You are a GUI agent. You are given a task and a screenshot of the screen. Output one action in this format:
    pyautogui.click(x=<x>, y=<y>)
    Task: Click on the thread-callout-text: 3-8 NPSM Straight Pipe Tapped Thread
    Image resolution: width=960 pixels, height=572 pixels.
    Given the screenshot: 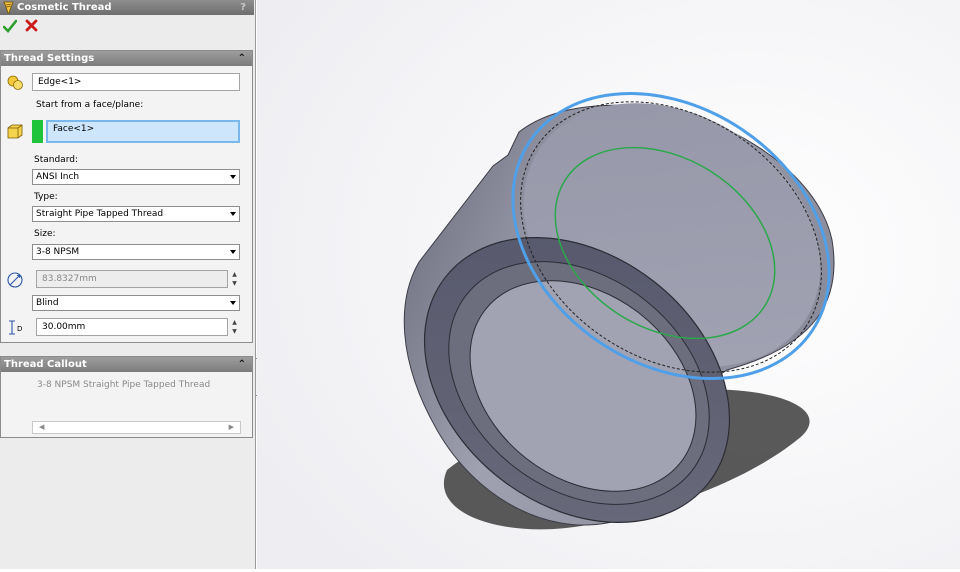 What is the action you would take?
    pyautogui.click(x=124, y=385)
    